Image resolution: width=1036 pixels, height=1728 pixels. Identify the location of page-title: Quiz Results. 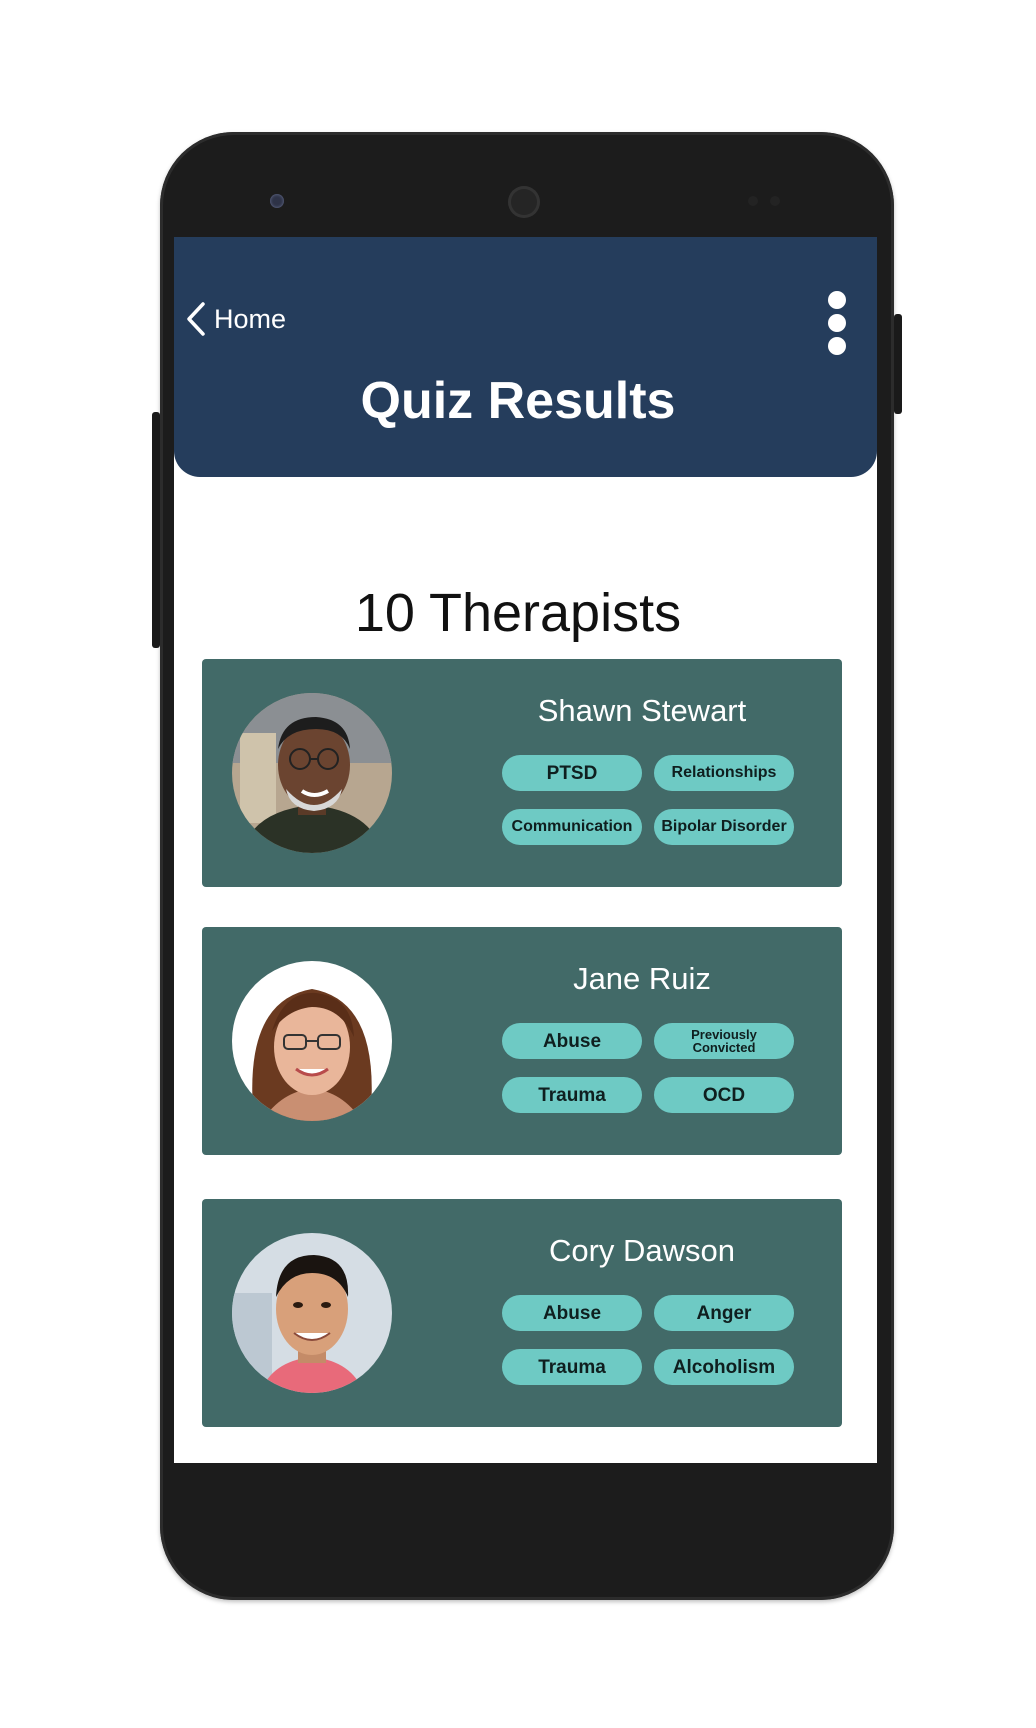
(518, 401).